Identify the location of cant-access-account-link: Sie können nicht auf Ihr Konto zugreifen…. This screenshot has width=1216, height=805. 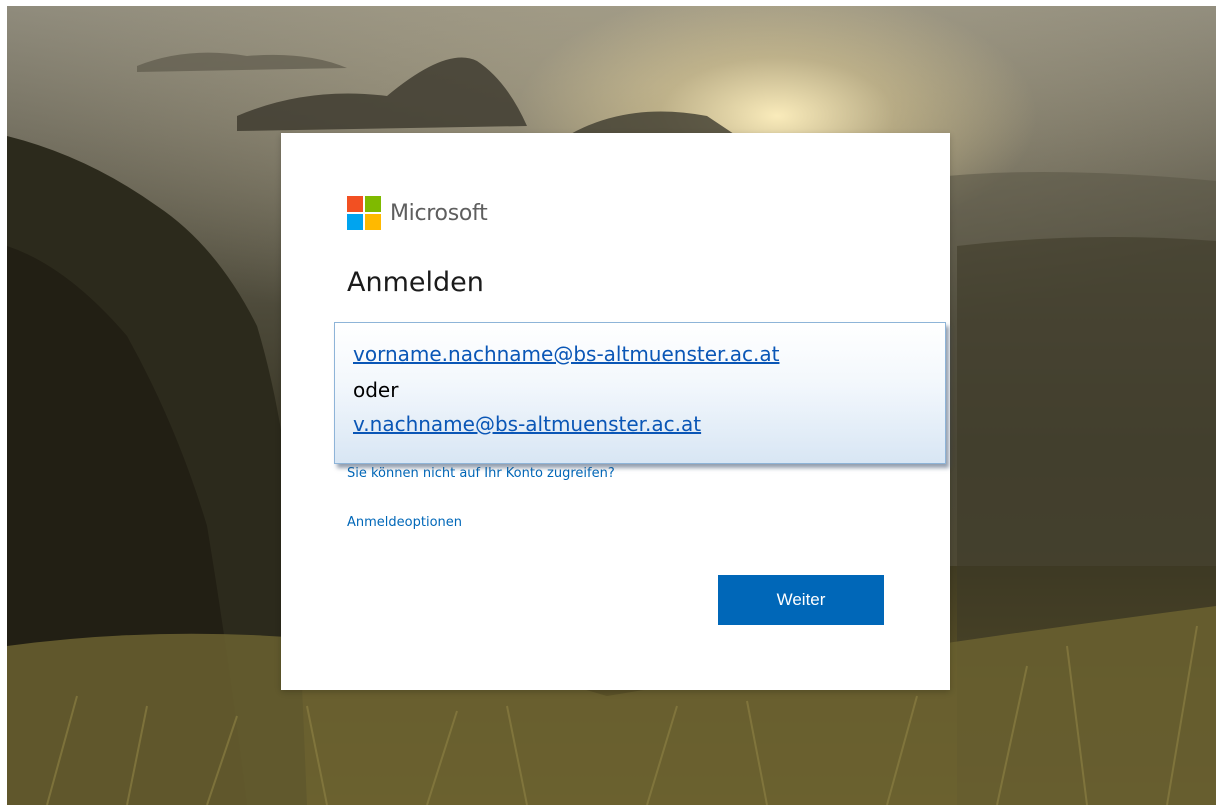
(481, 473).